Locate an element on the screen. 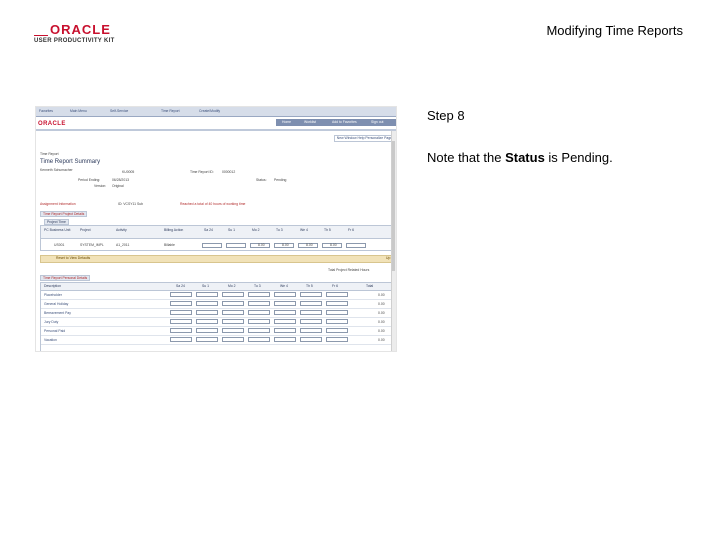  col-sa24: Sa 24 is located at coordinates (208, 230).